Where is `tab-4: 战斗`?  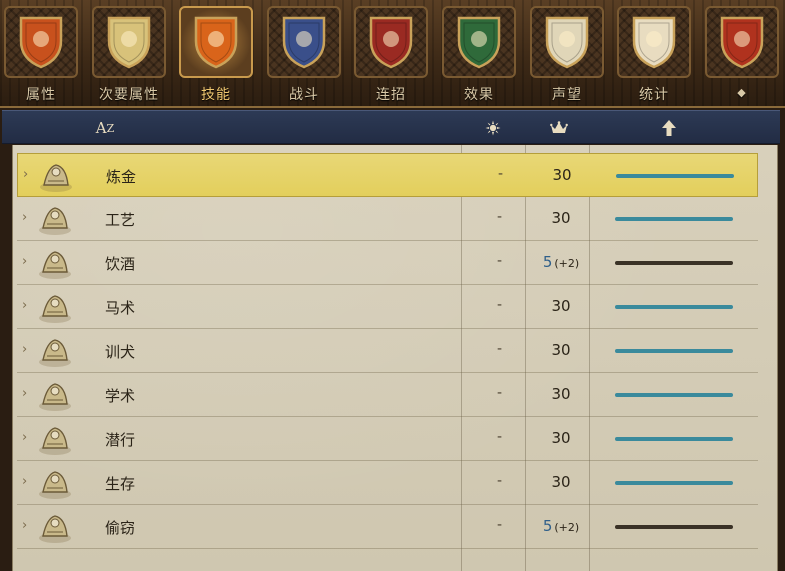 tab-4: 战斗 is located at coordinates (304, 54).